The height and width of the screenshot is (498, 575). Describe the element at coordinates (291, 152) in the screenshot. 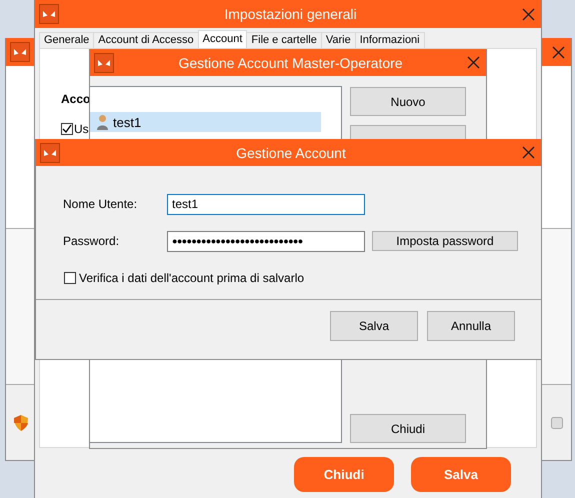

I see `window-title: Gestione Account` at that location.